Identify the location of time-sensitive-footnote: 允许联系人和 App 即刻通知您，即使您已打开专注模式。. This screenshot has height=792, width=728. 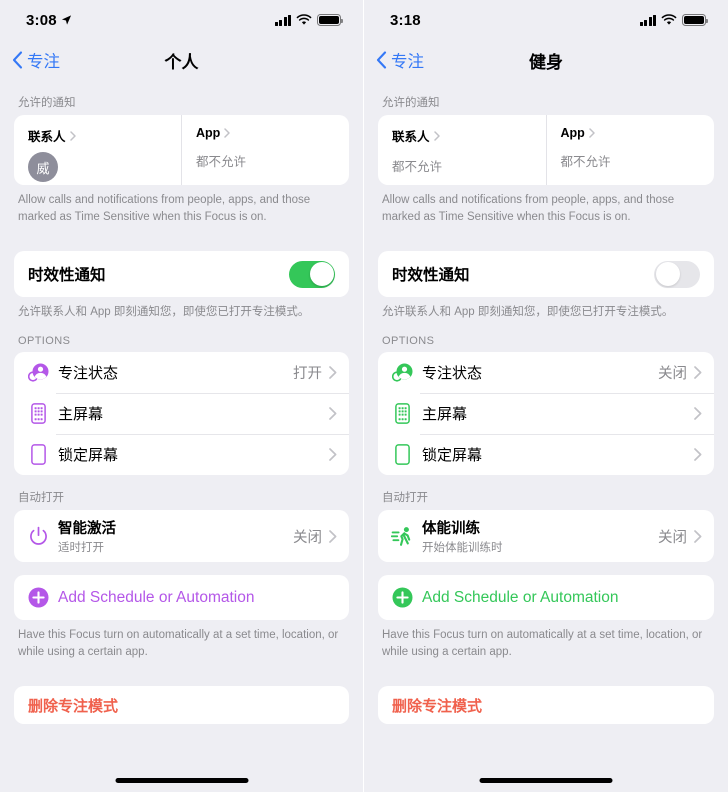
(164, 312).